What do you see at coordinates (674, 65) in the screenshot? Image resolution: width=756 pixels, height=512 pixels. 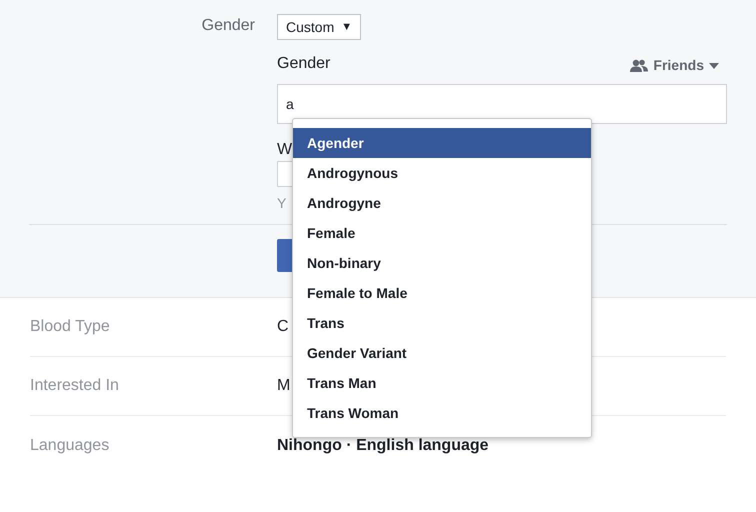 I see `audience-selector: Friends` at bounding box center [674, 65].